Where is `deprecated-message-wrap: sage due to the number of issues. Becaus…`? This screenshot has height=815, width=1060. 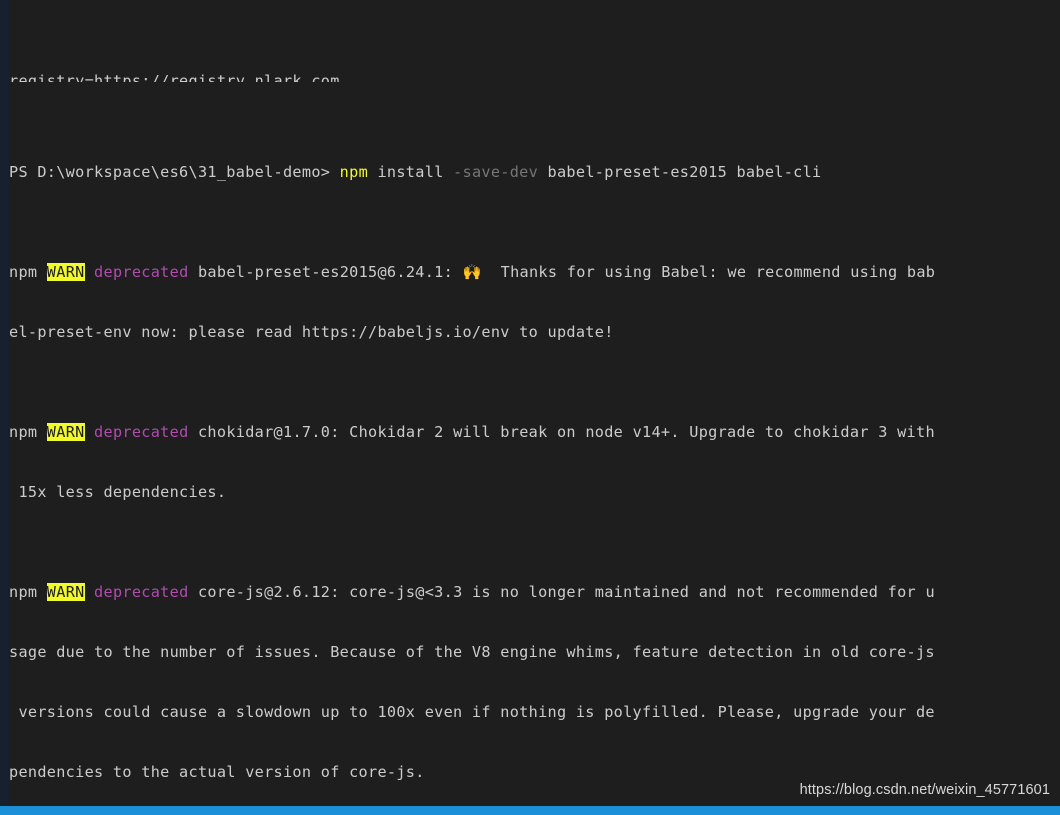
deprecated-message-wrap: sage due to the number of issues. Becaus… is located at coordinates (472, 652).